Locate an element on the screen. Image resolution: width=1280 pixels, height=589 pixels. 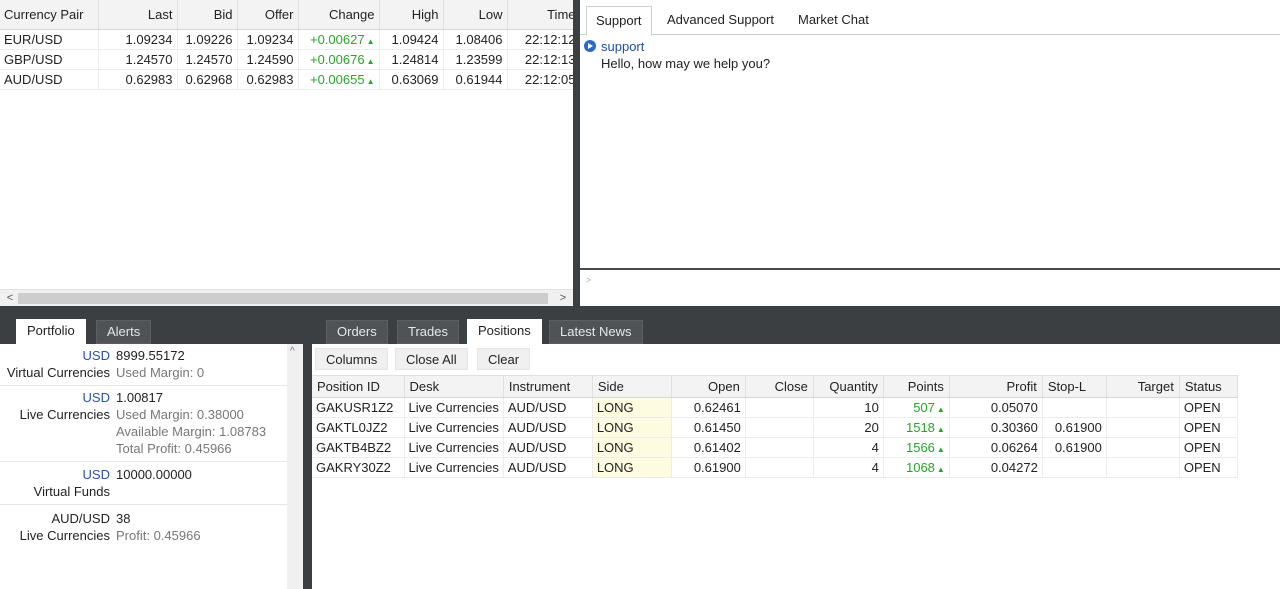
quote-low: 0.61944 is located at coordinates (475, 79).